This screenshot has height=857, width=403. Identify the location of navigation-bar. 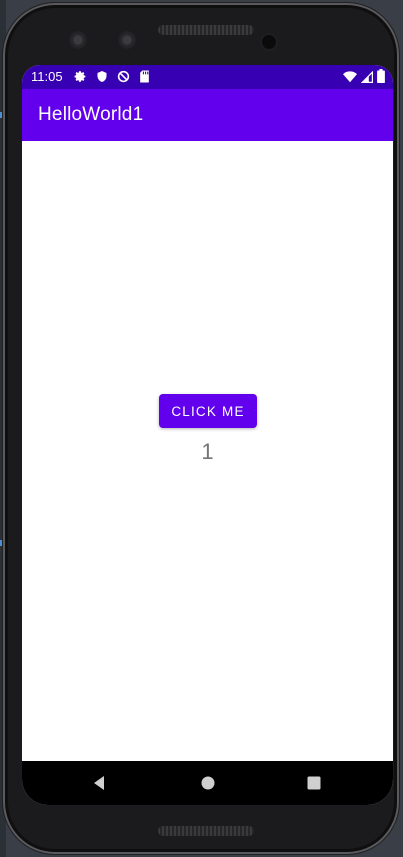
(207, 783).